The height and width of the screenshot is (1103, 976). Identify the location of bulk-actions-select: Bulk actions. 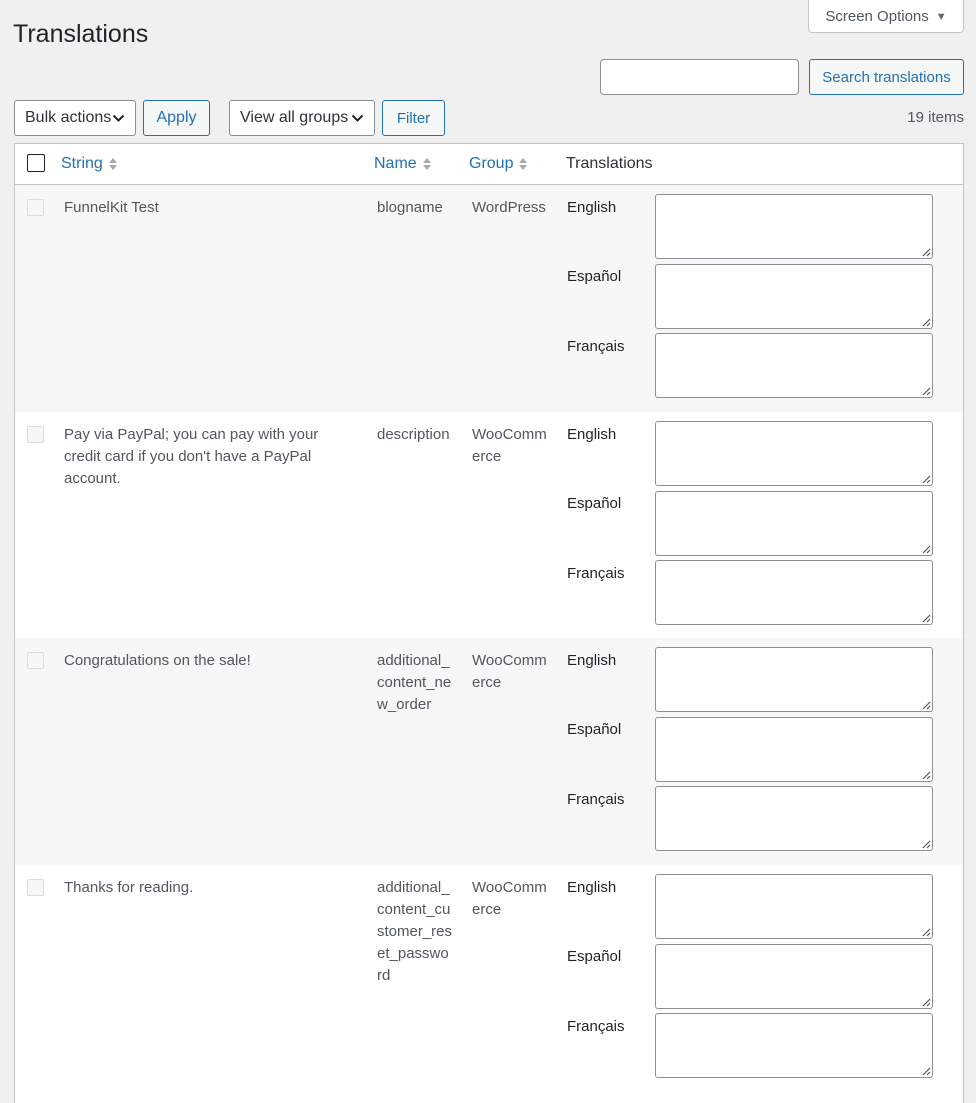
(75, 118).